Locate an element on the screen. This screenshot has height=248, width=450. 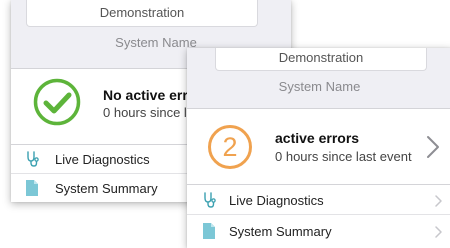
menu-item-system-summary: System Summary is located at coordinates (318, 231).